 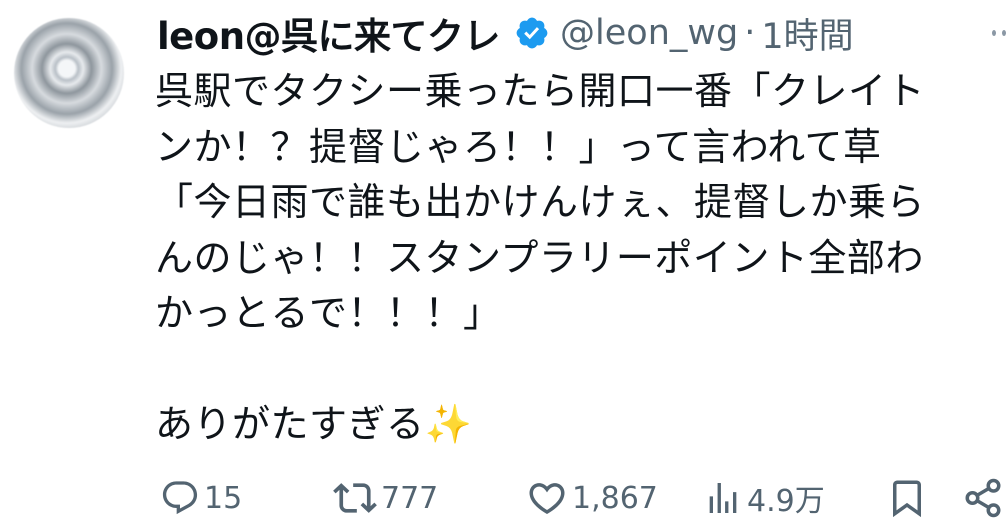 What do you see at coordinates (329, 33) in the screenshot?
I see `display-name: leon@呉に来てクレ` at bounding box center [329, 33].